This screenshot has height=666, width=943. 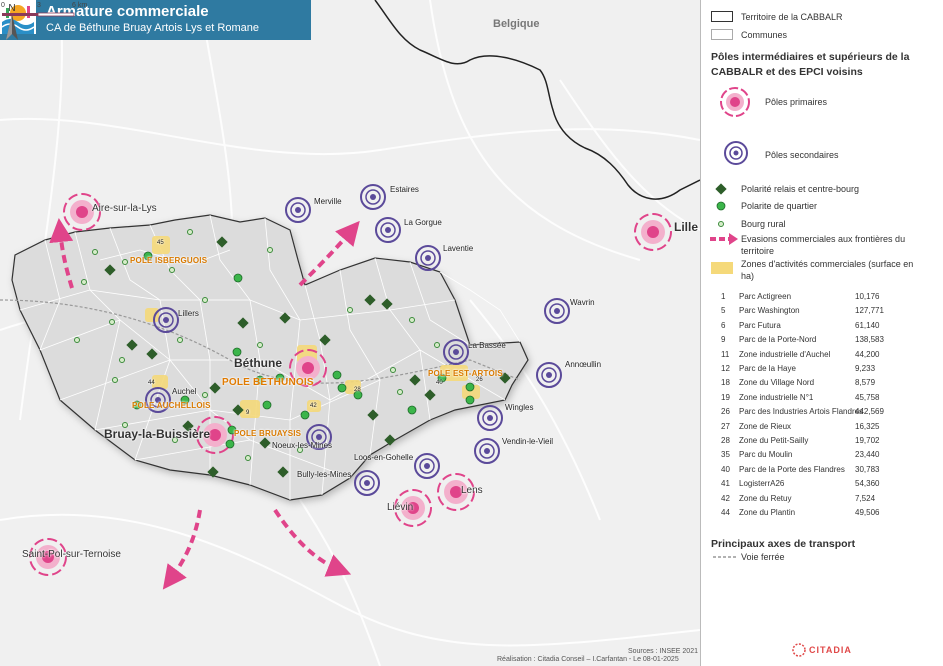 What do you see at coordinates (774, 440) in the screenshot?
I see `zone-name-cell: Zone du Petit-Sailly` at bounding box center [774, 440].